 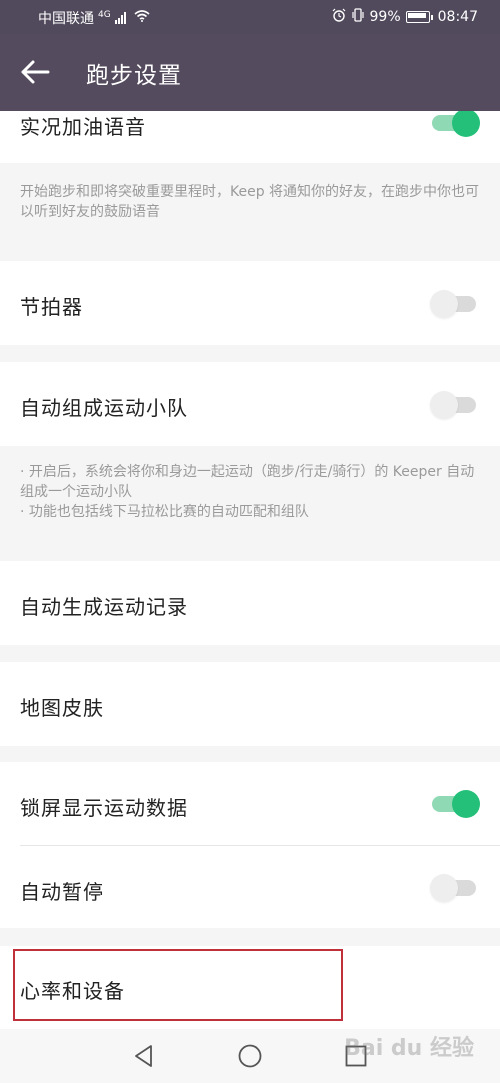 What do you see at coordinates (455, 803) in the screenshot?
I see `lock-screen-data-toggle` at bounding box center [455, 803].